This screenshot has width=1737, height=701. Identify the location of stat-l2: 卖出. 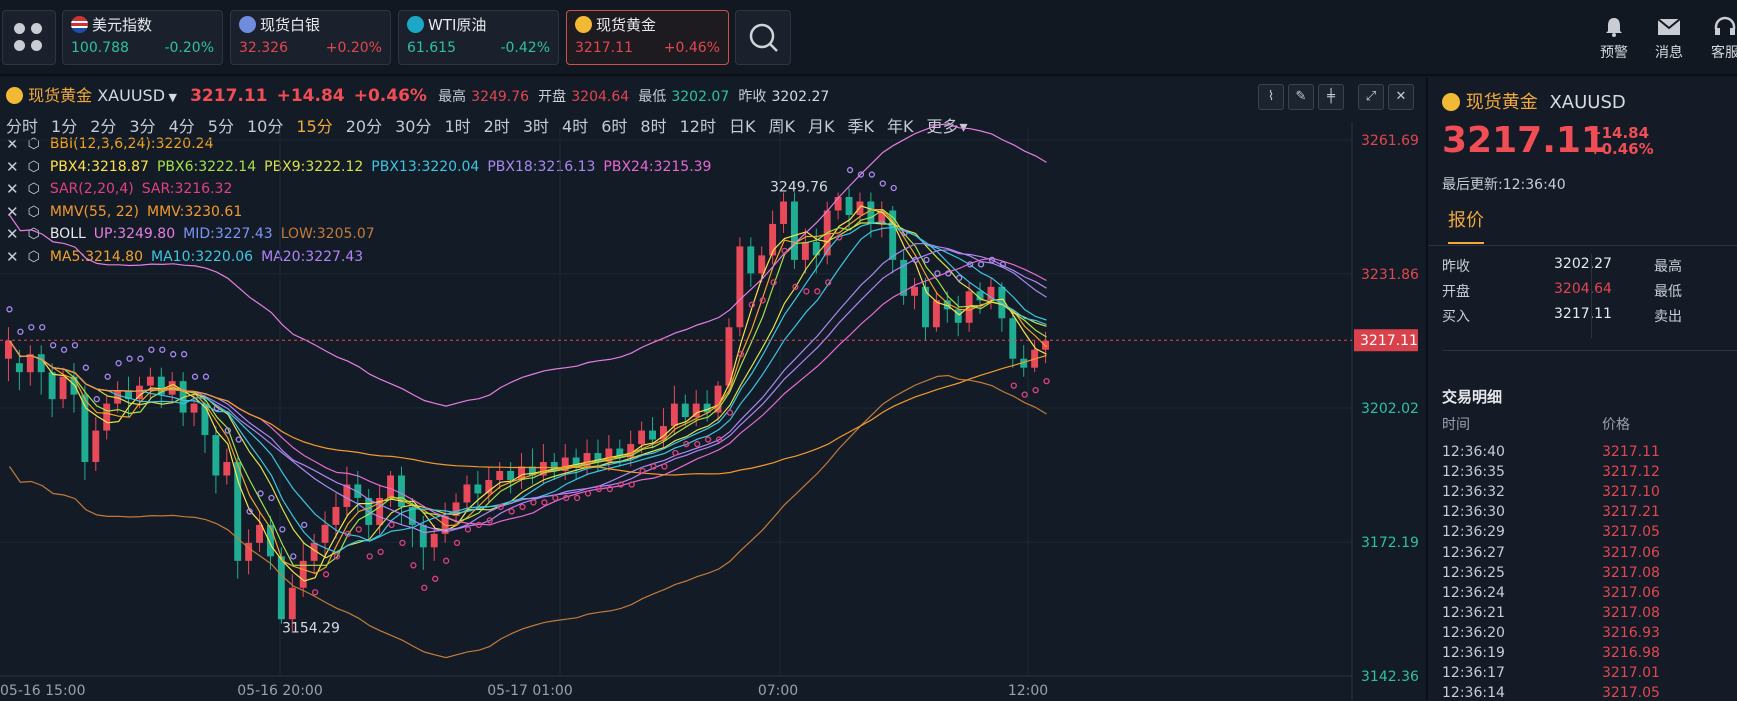
(1668, 317).